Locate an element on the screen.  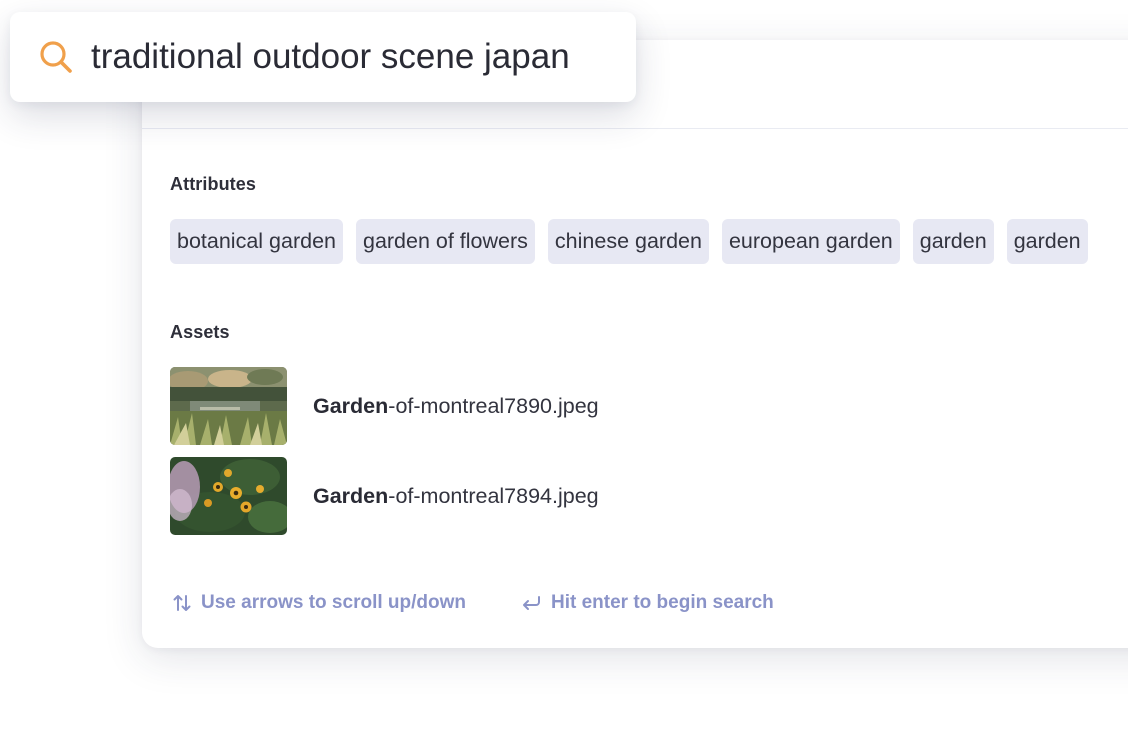
divider is located at coordinates (635, 128).